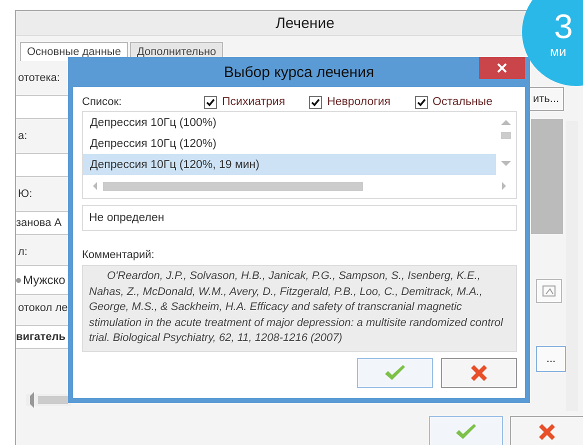 This screenshot has height=445, width=583. I want to click on dialog-title: Выбор курса лечения, so click(299, 72).